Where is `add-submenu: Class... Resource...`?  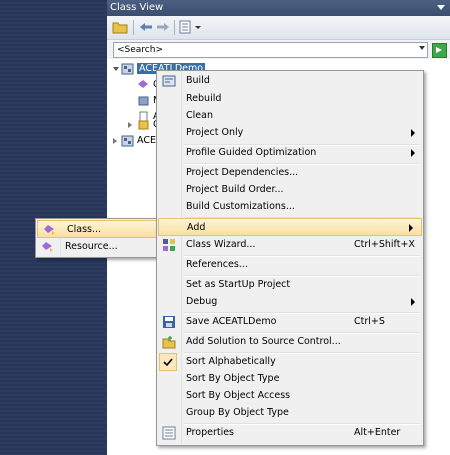 add-submenu: Class... Resource... is located at coordinates (97, 238).